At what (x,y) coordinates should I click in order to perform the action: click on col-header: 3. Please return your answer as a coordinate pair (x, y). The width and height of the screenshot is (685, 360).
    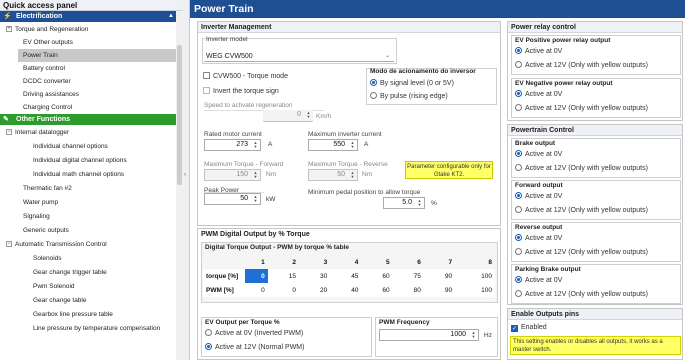
    Looking at the image, I should click on (325, 262).